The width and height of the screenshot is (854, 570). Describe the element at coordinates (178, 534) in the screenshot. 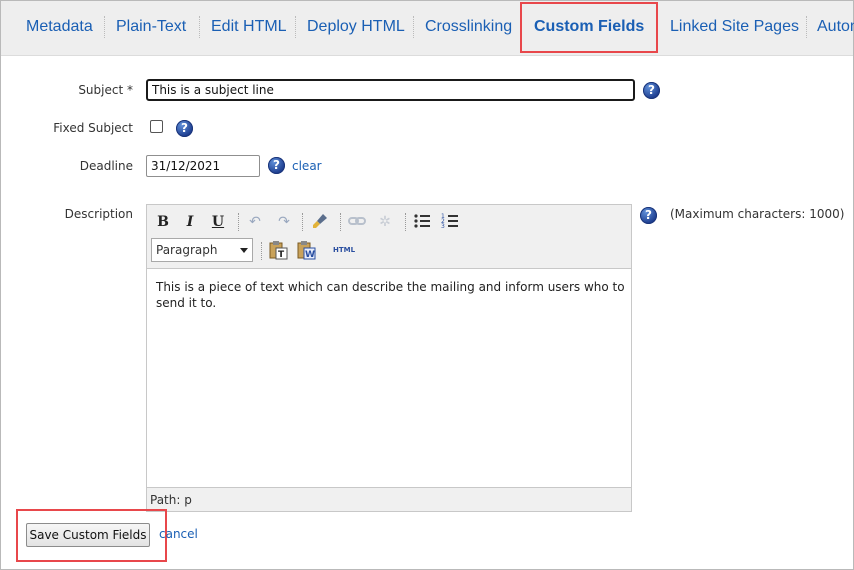

I see `cancel-link: cancel` at that location.